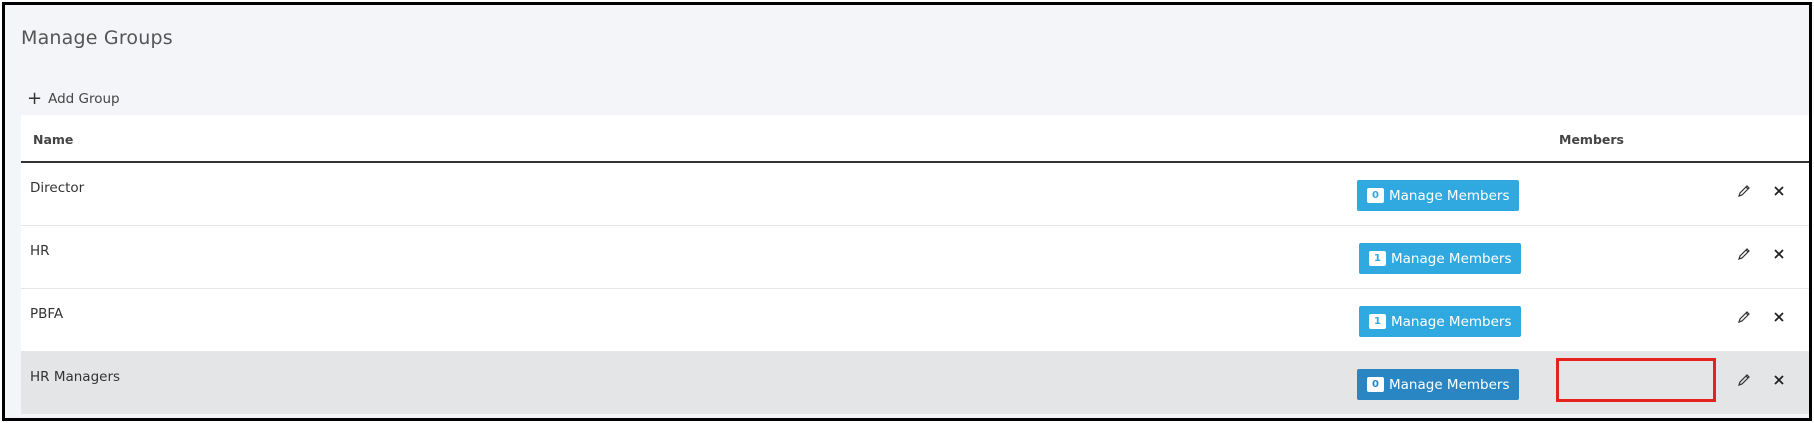 The height and width of the screenshot is (423, 1814). What do you see at coordinates (40, 251) in the screenshot?
I see `group-name: HR` at bounding box center [40, 251].